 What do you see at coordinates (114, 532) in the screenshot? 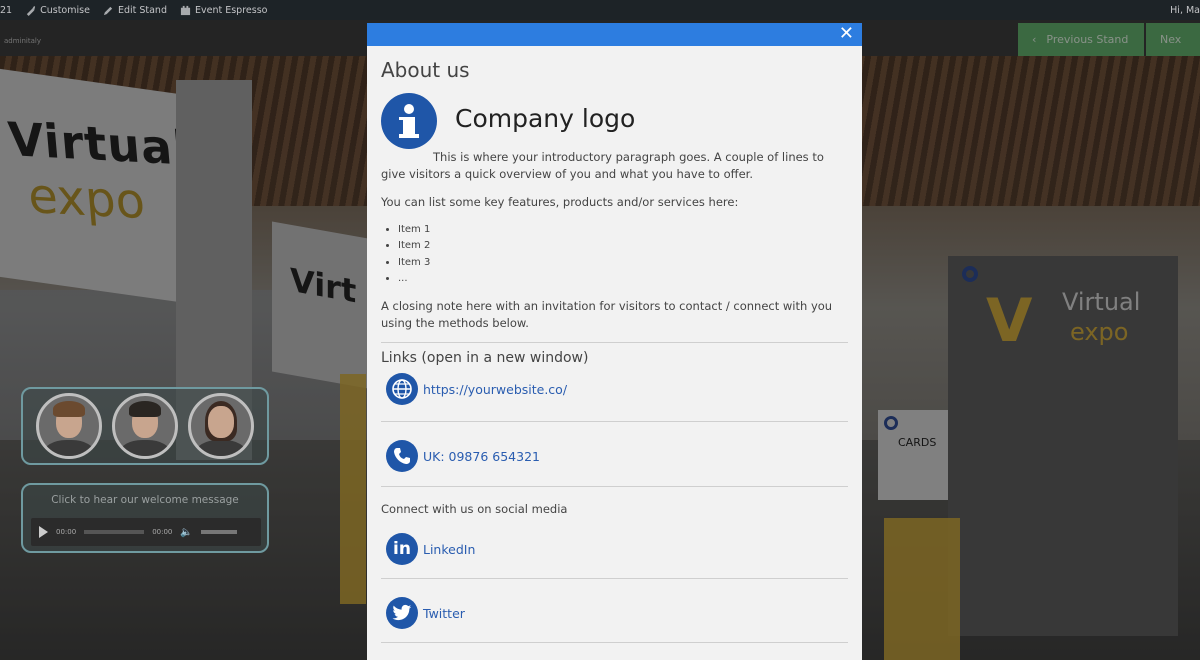
I see `audio-progress-slider` at bounding box center [114, 532].